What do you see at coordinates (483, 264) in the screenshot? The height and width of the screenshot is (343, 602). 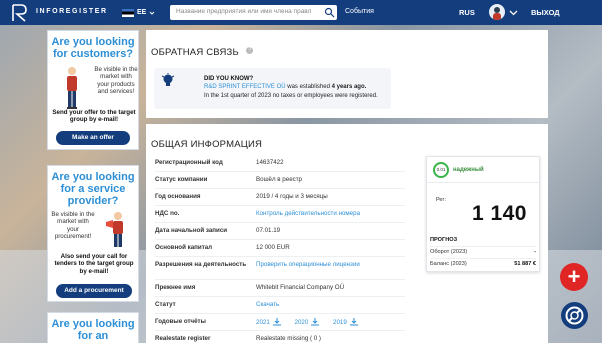 I see `balance-row: Баланс (2023) 51 887 €` at bounding box center [483, 264].